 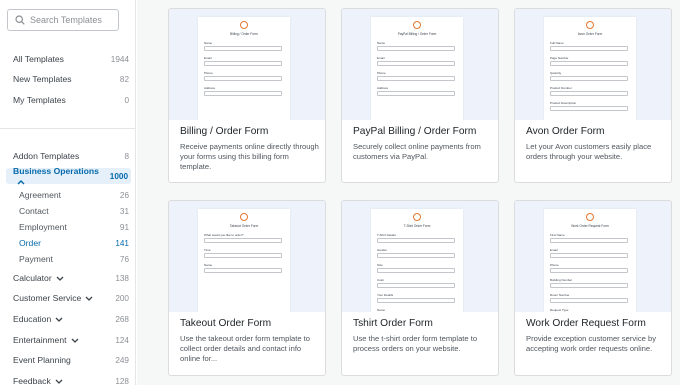 I want to click on category-my-templates: My Templates 0, so click(x=71, y=100).